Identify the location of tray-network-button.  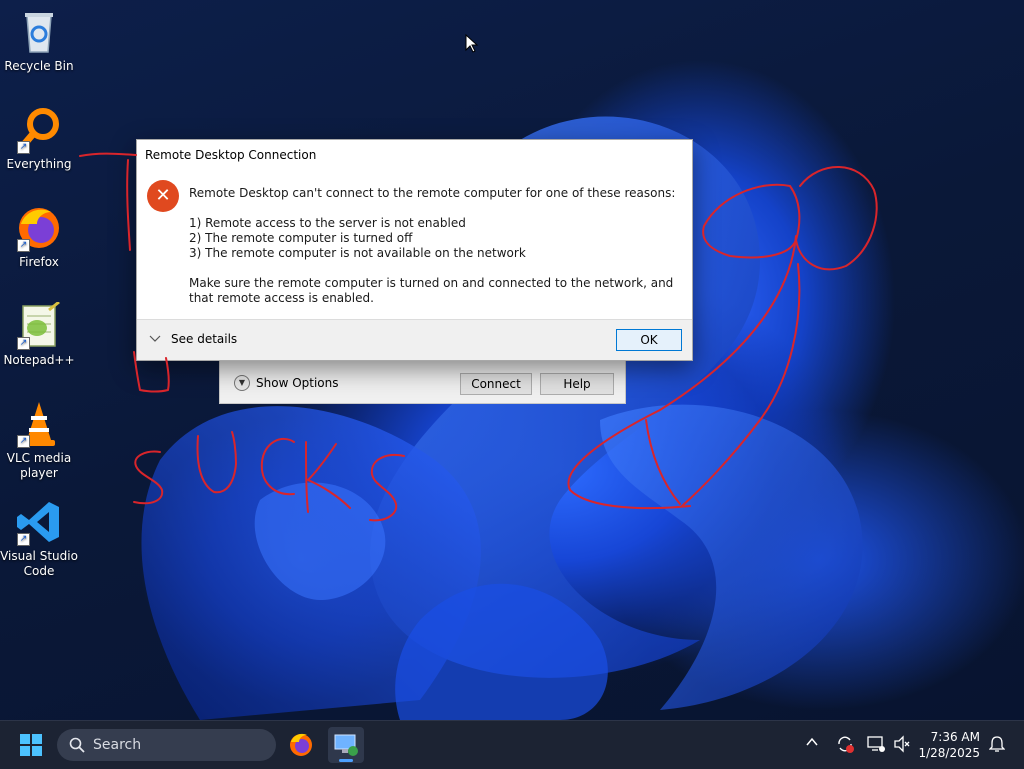
(876, 746).